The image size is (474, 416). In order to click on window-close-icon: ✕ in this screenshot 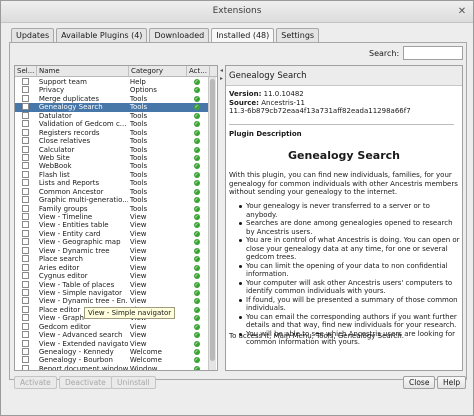, I will do `click(462, 12)`.